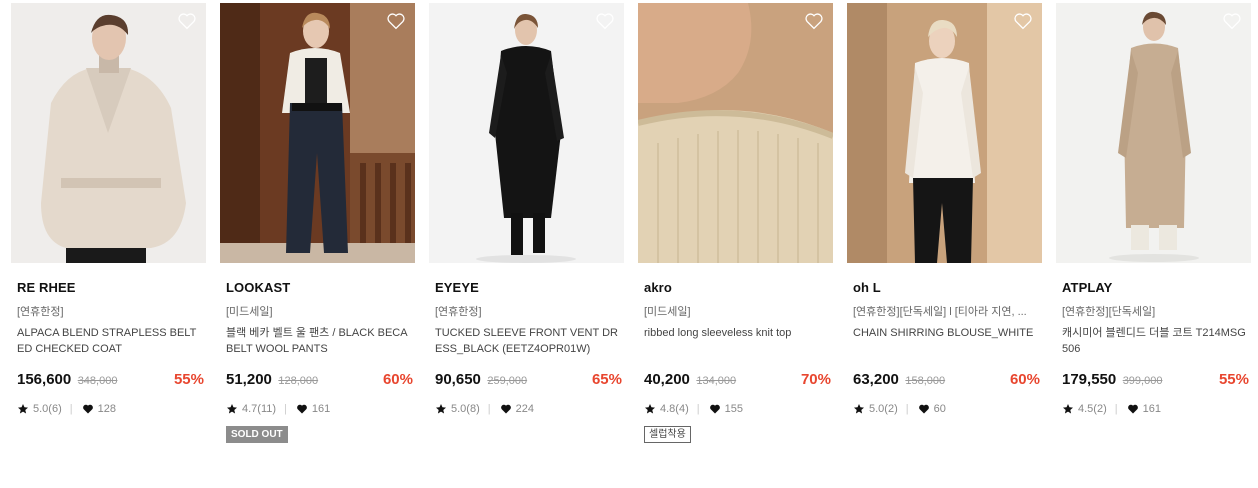 The height and width of the screenshot is (488, 1258). Describe the element at coordinates (946, 341) in the screenshot. I see `product-name: CHAIN SHIRRING BLOUSE_WHITE` at that location.